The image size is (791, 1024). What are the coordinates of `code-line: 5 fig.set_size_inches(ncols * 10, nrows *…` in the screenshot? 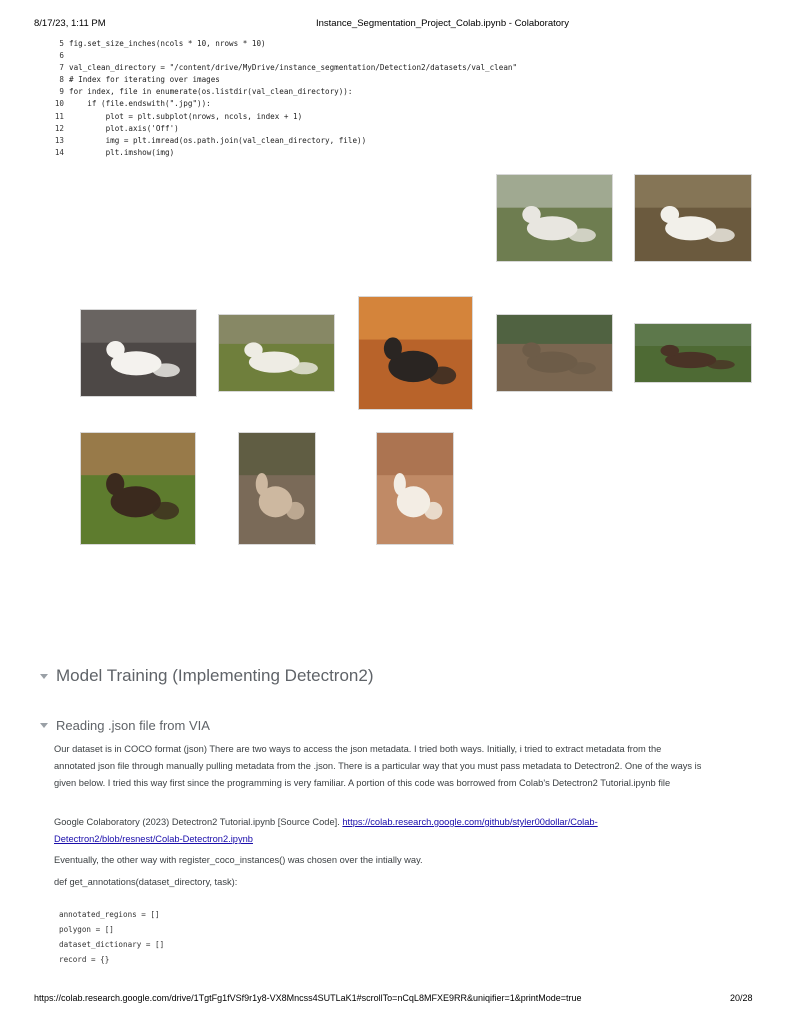 It's located at (280, 44).